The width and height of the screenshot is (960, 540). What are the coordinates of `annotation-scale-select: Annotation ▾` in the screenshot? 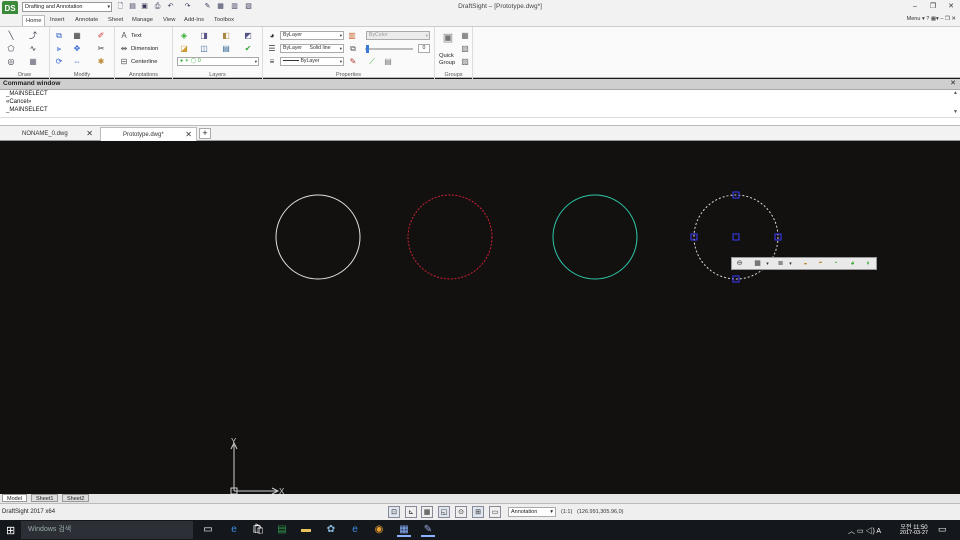 It's located at (532, 512).